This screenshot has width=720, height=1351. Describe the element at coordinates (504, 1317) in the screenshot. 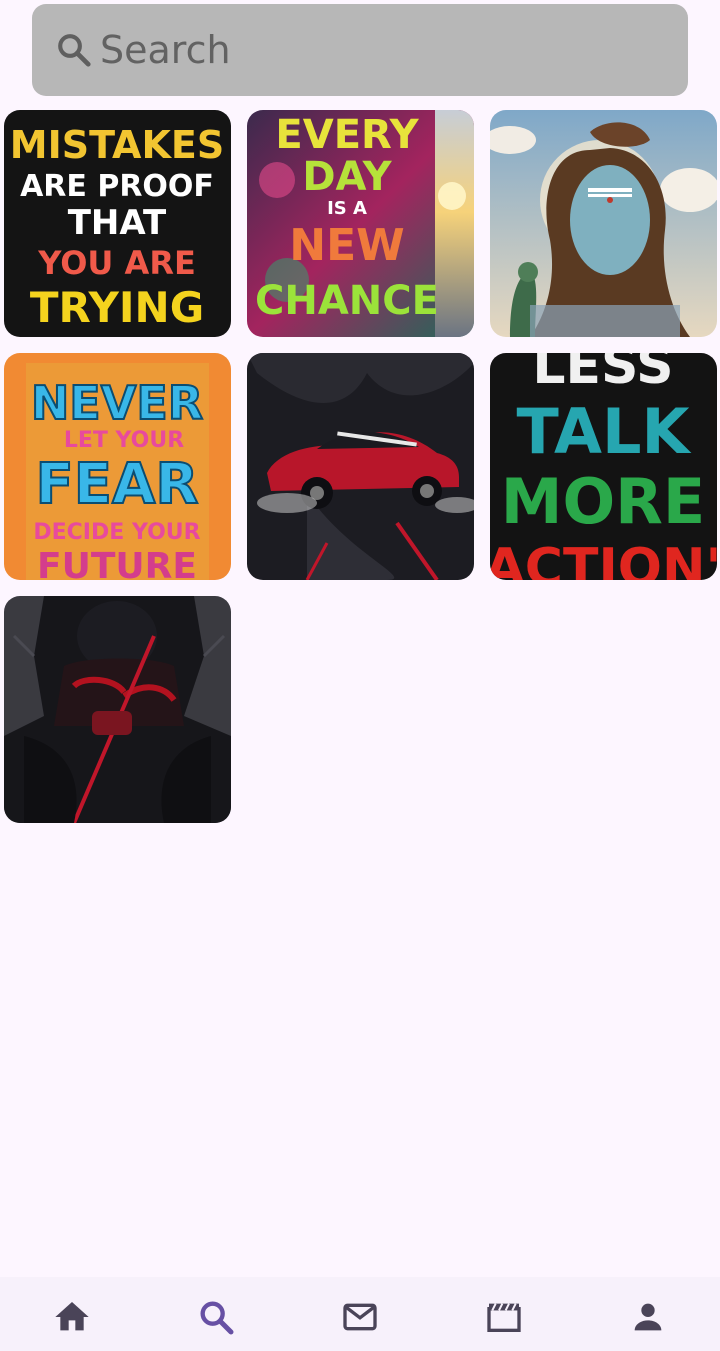

I see `clapperboard-icon` at that location.